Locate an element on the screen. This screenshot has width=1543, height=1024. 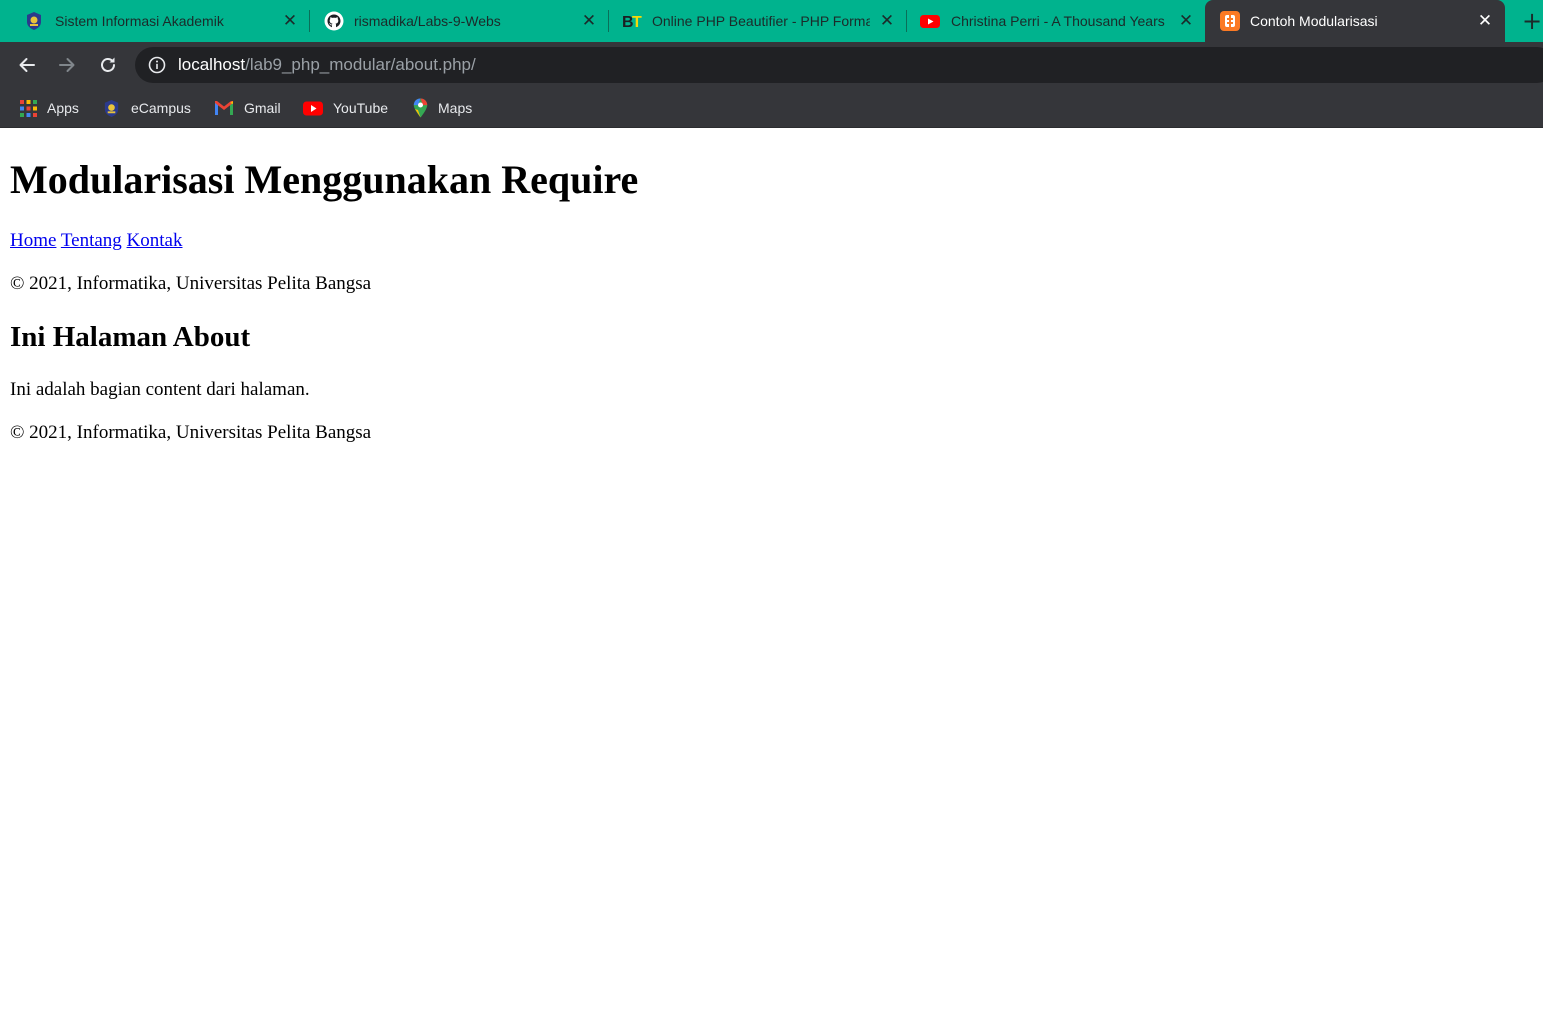
url-text: localhost/lab9_php_modular/about.php/ is located at coordinates (327, 65).